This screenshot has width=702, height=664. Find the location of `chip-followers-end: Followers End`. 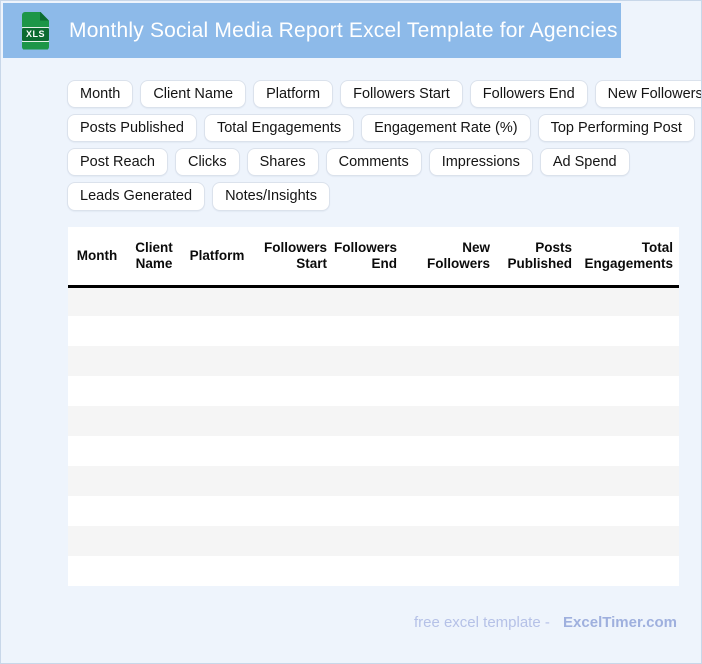

chip-followers-end: Followers End is located at coordinates (528, 94).